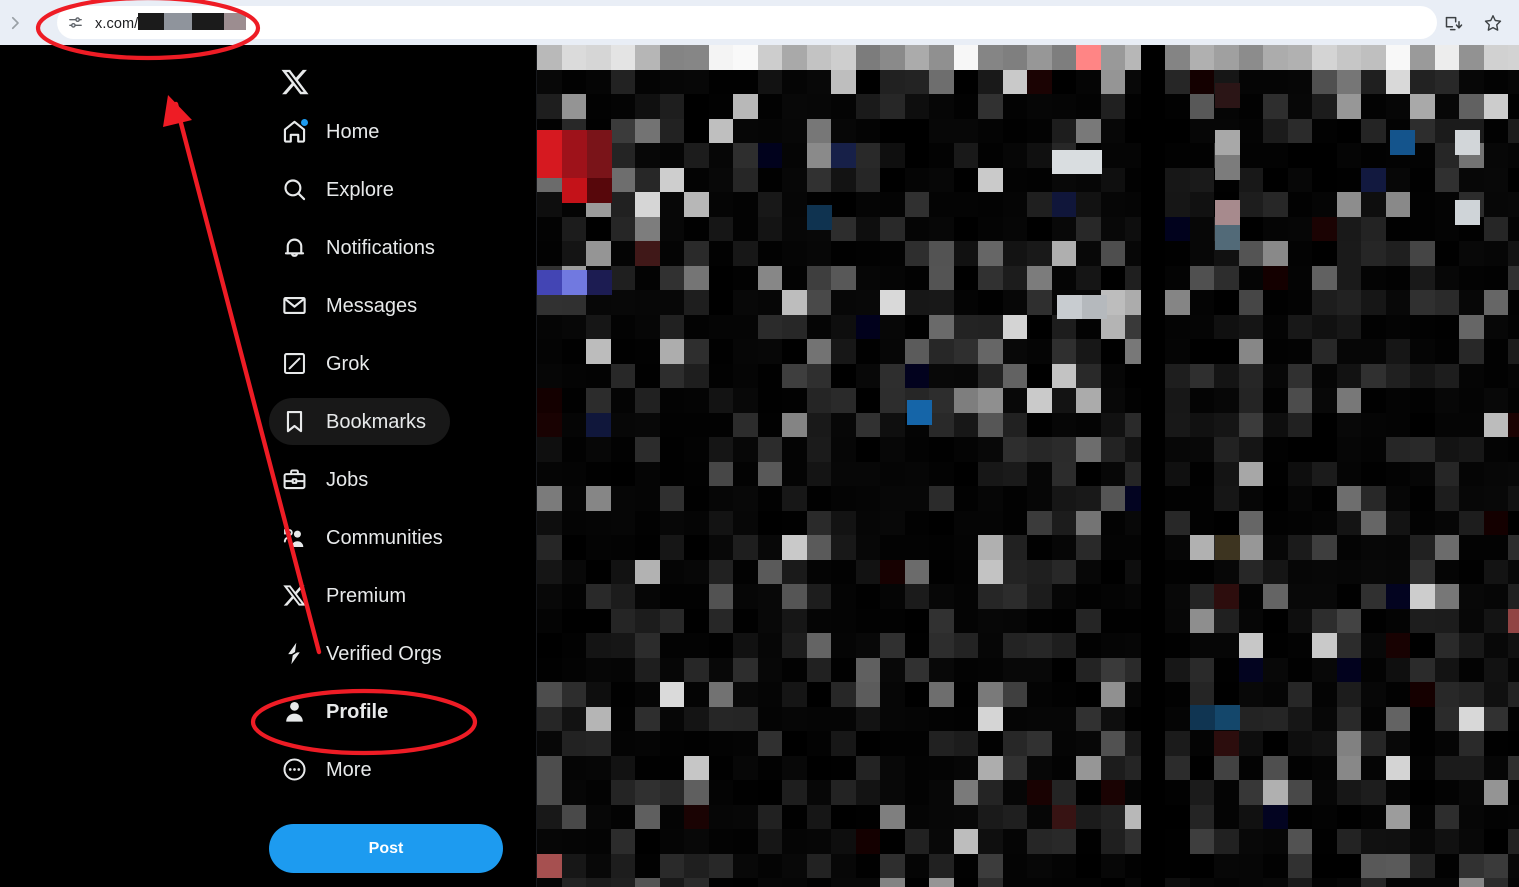  Describe the element at coordinates (294, 364) in the screenshot. I see `grok-icon` at that location.